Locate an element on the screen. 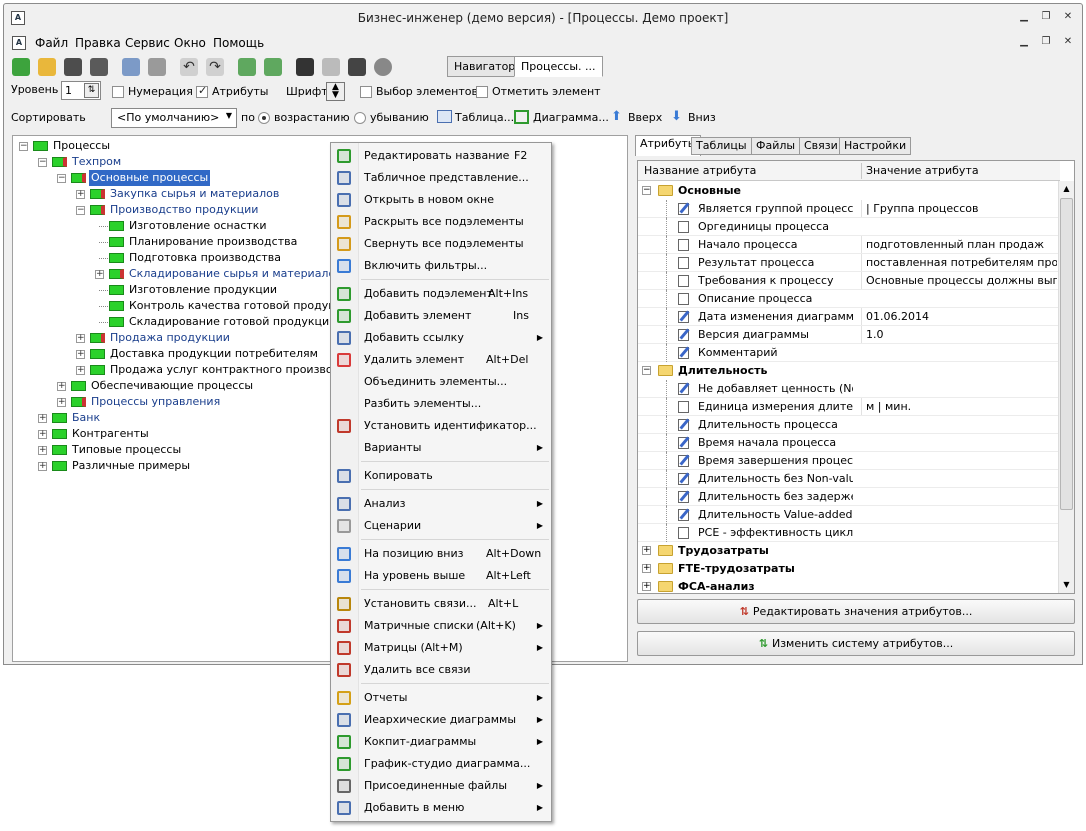 The image size is (1086, 831). scroll-thumb is located at coordinates (1066, 354).